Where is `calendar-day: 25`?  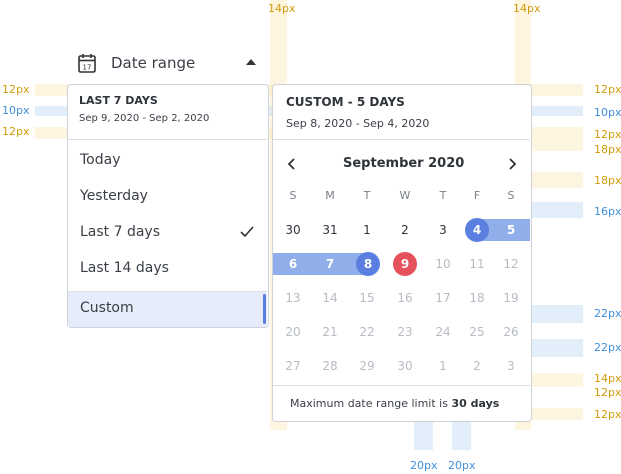
calendar-day: 25 is located at coordinates (477, 332).